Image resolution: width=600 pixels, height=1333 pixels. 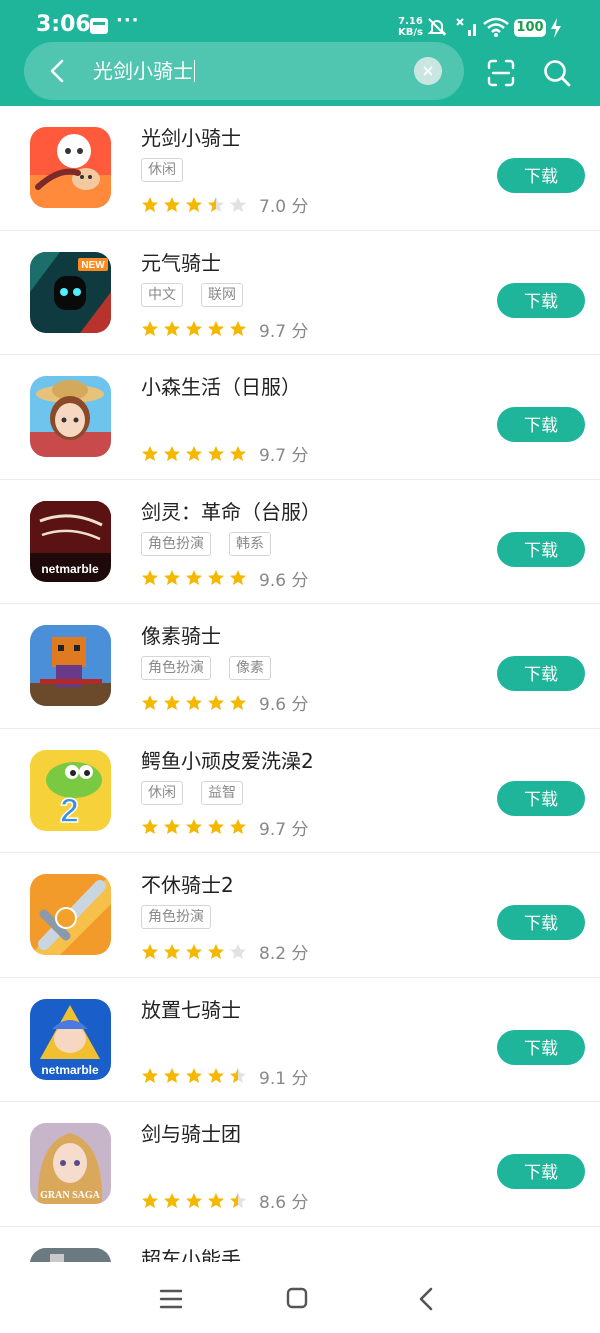 I want to click on app-tag: 益智, so click(x=222, y=792).